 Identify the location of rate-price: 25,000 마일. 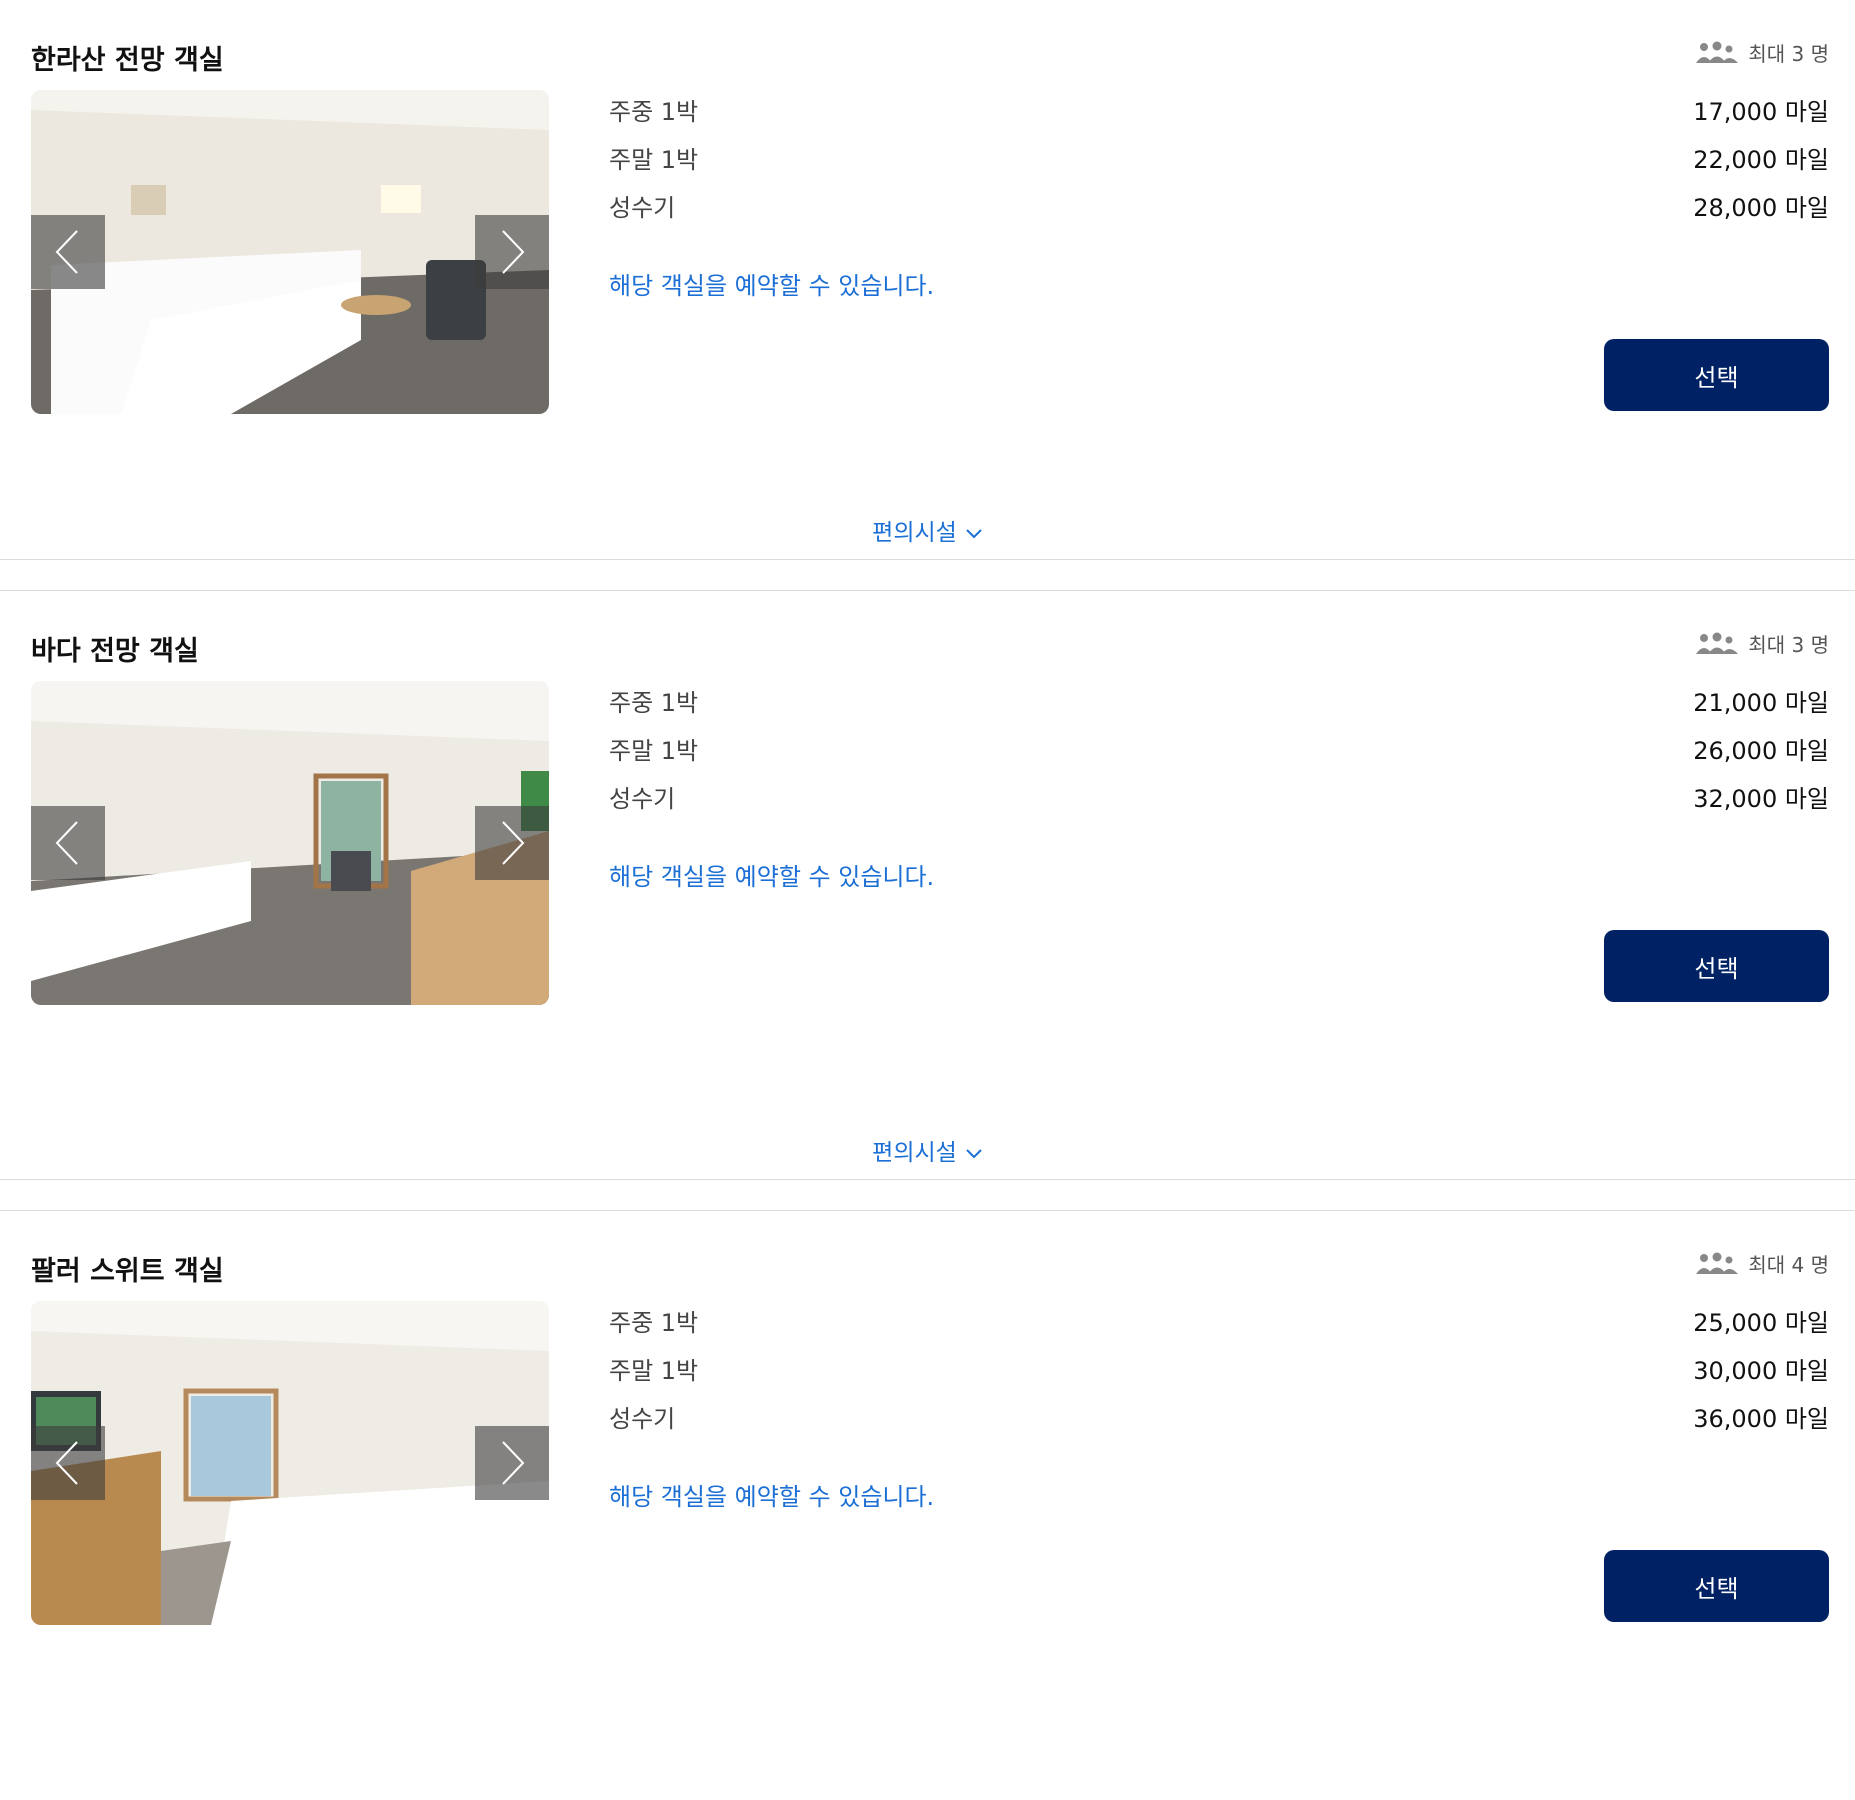
(1761, 1323).